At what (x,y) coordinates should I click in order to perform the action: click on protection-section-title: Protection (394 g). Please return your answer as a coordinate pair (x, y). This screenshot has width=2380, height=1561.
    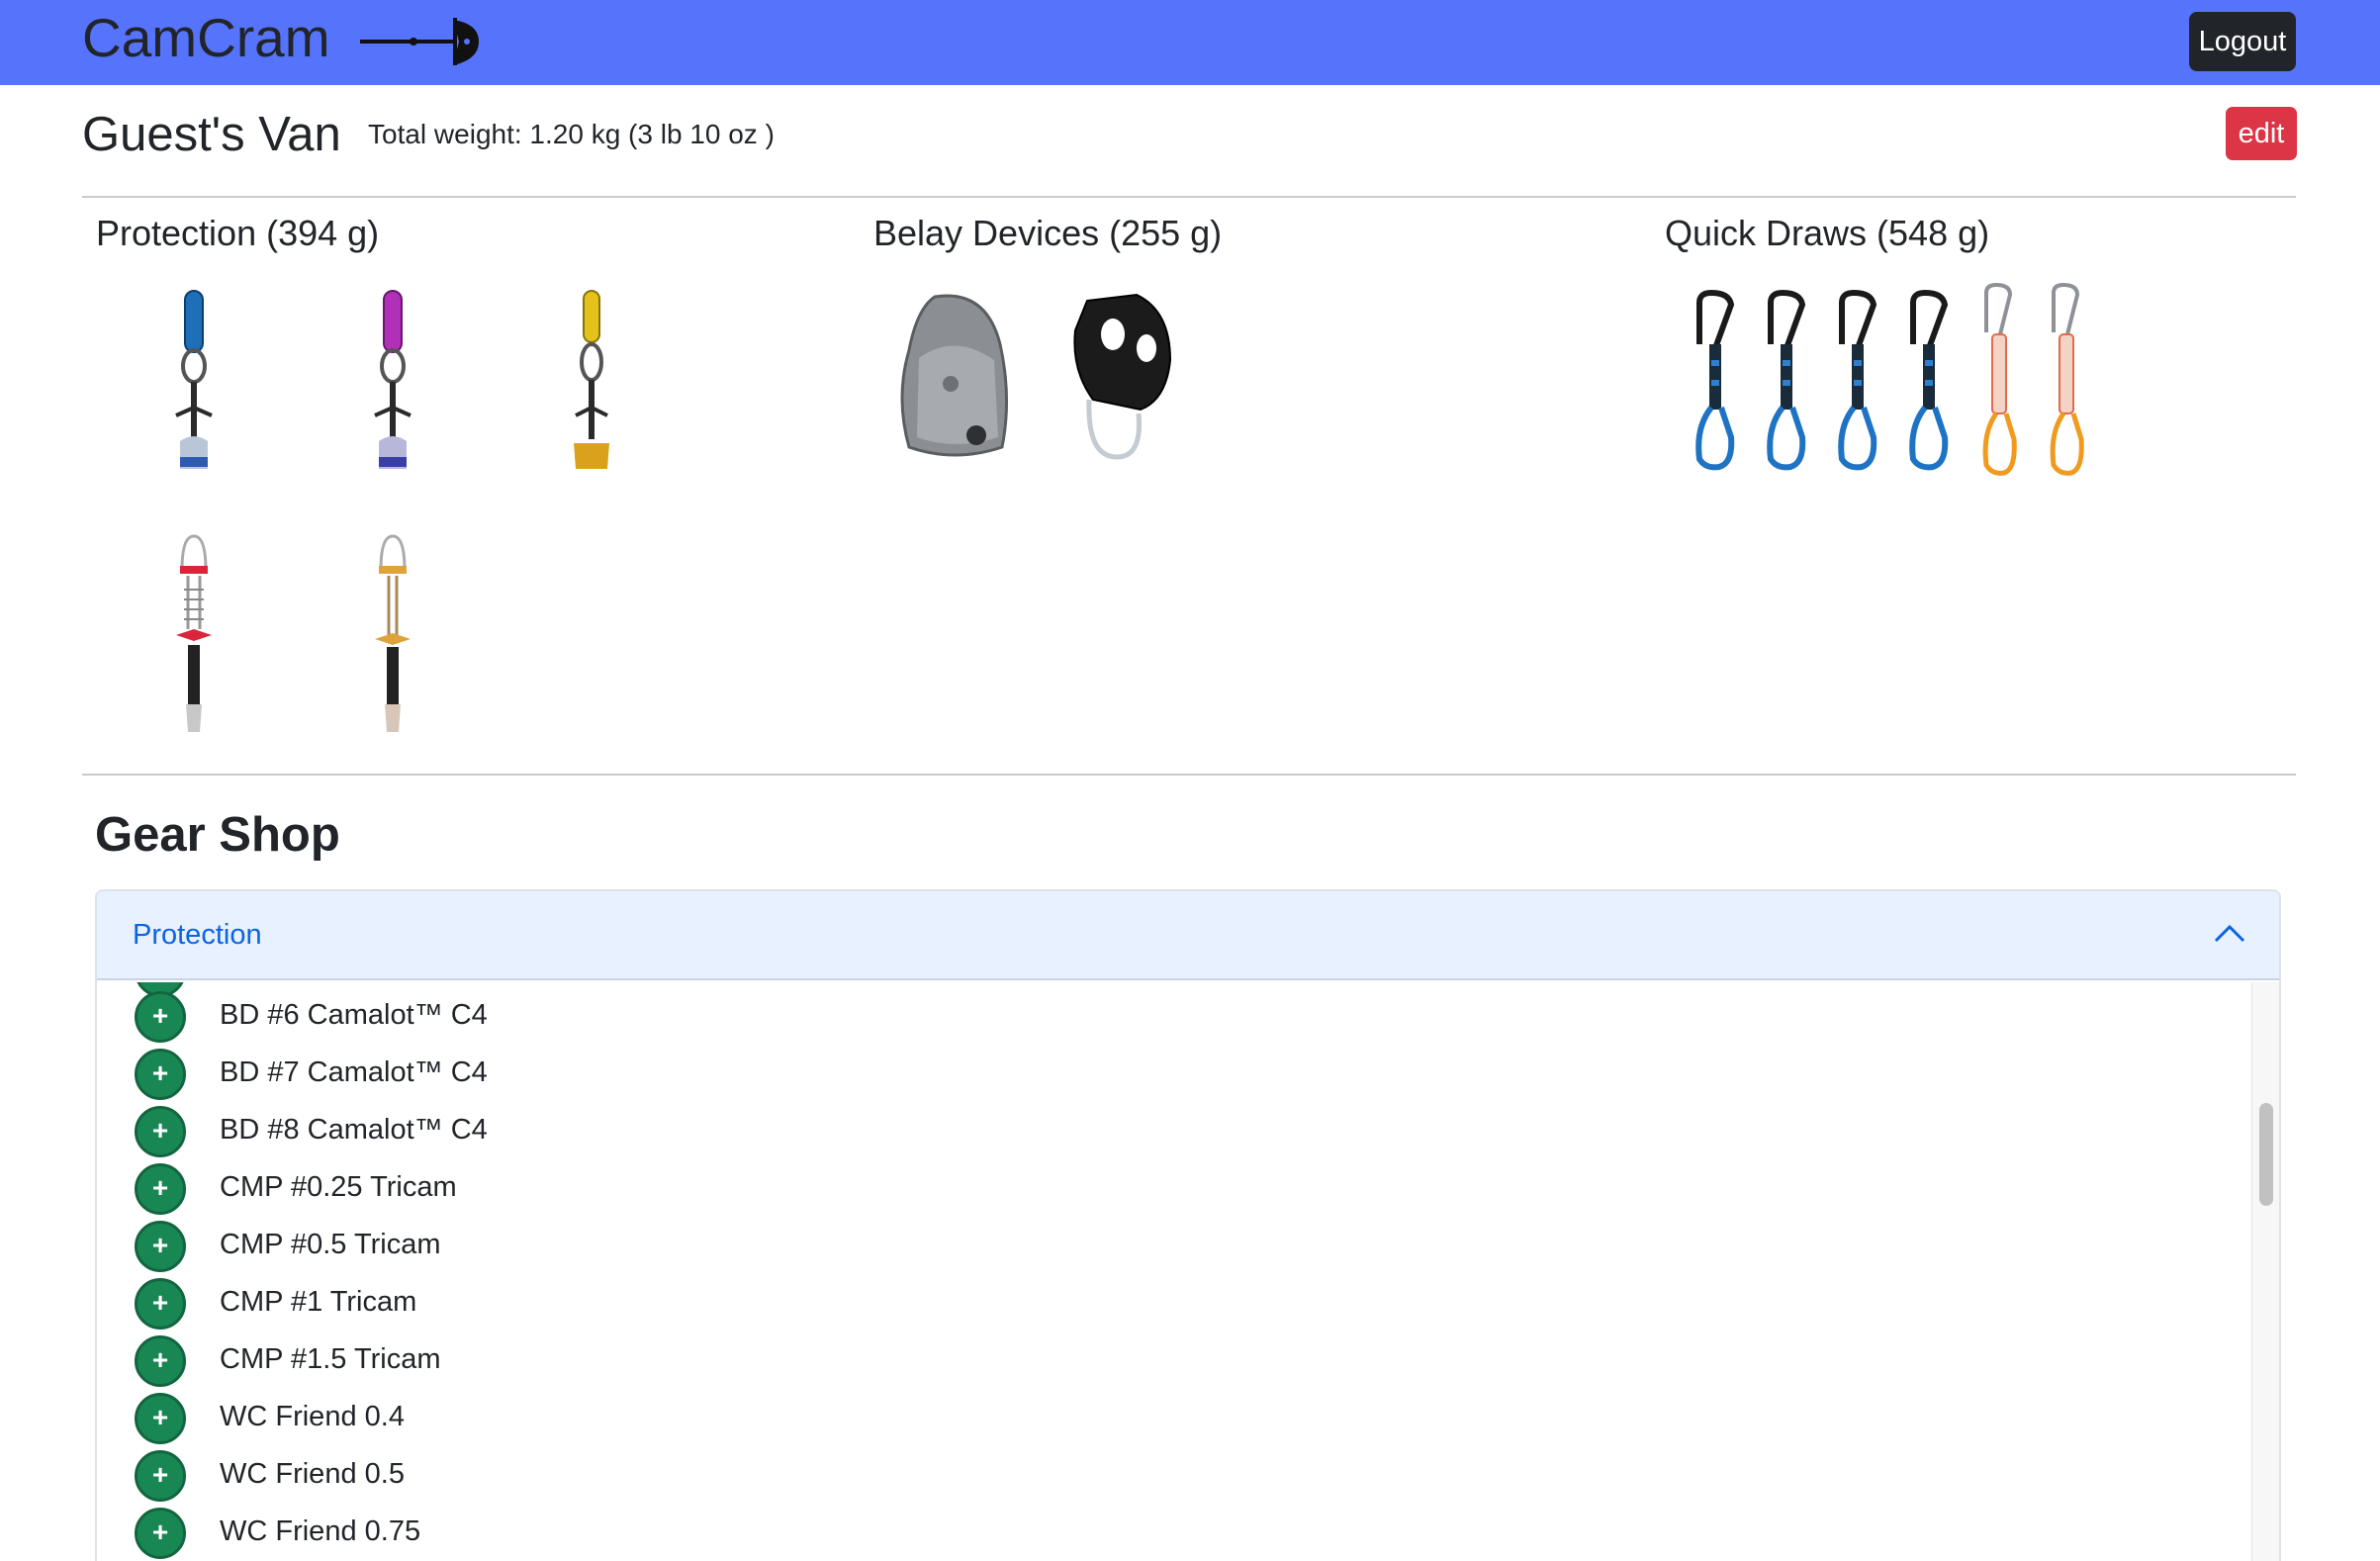
    Looking at the image, I should click on (238, 233).